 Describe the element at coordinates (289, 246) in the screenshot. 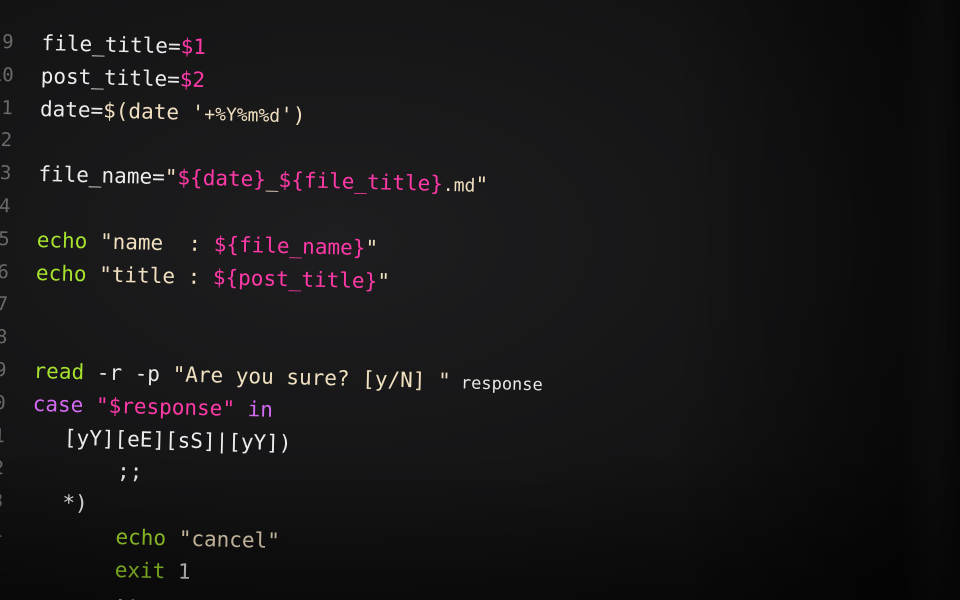

I see `interpolation: ${file_name}` at that location.